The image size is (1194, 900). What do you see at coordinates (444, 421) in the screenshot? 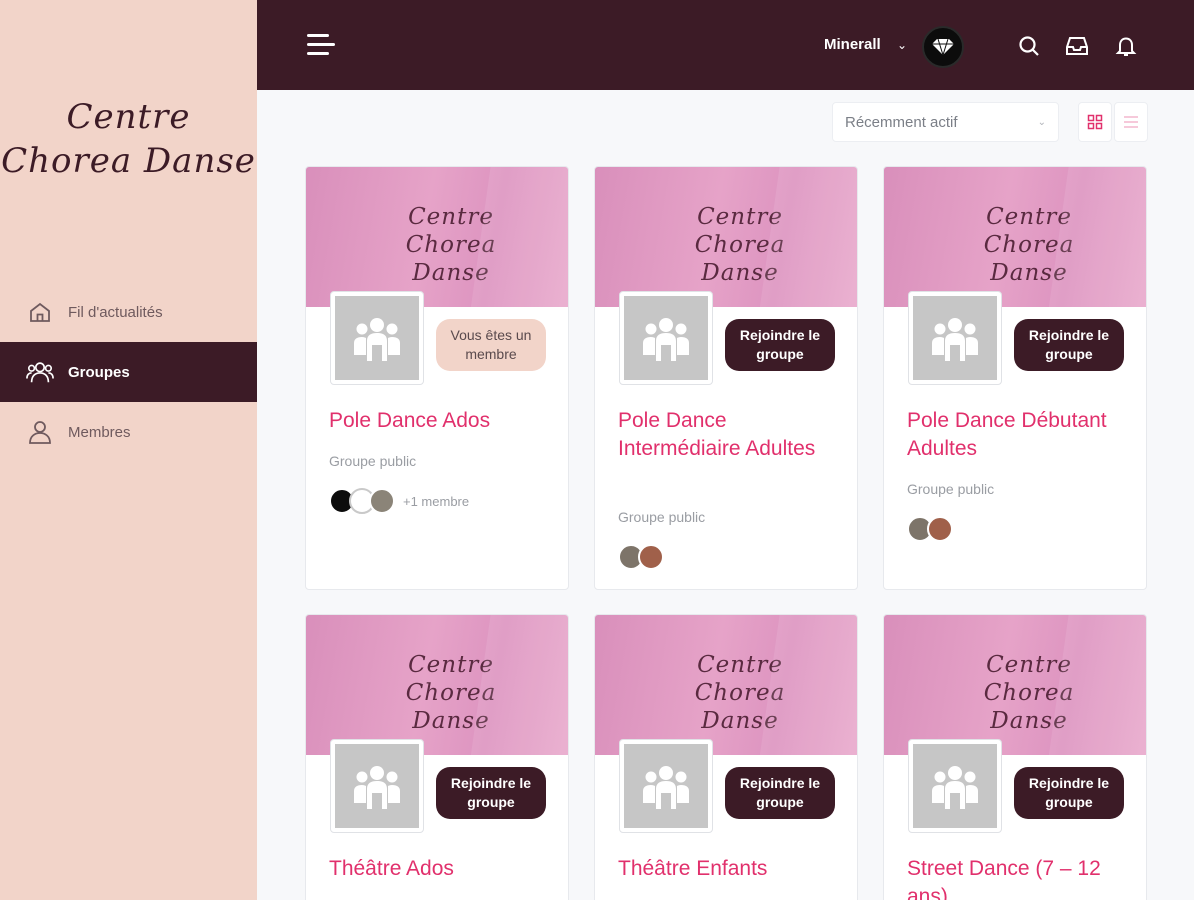
I see `group-title: Pole Dance Ados` at bounding box center [444, 421].